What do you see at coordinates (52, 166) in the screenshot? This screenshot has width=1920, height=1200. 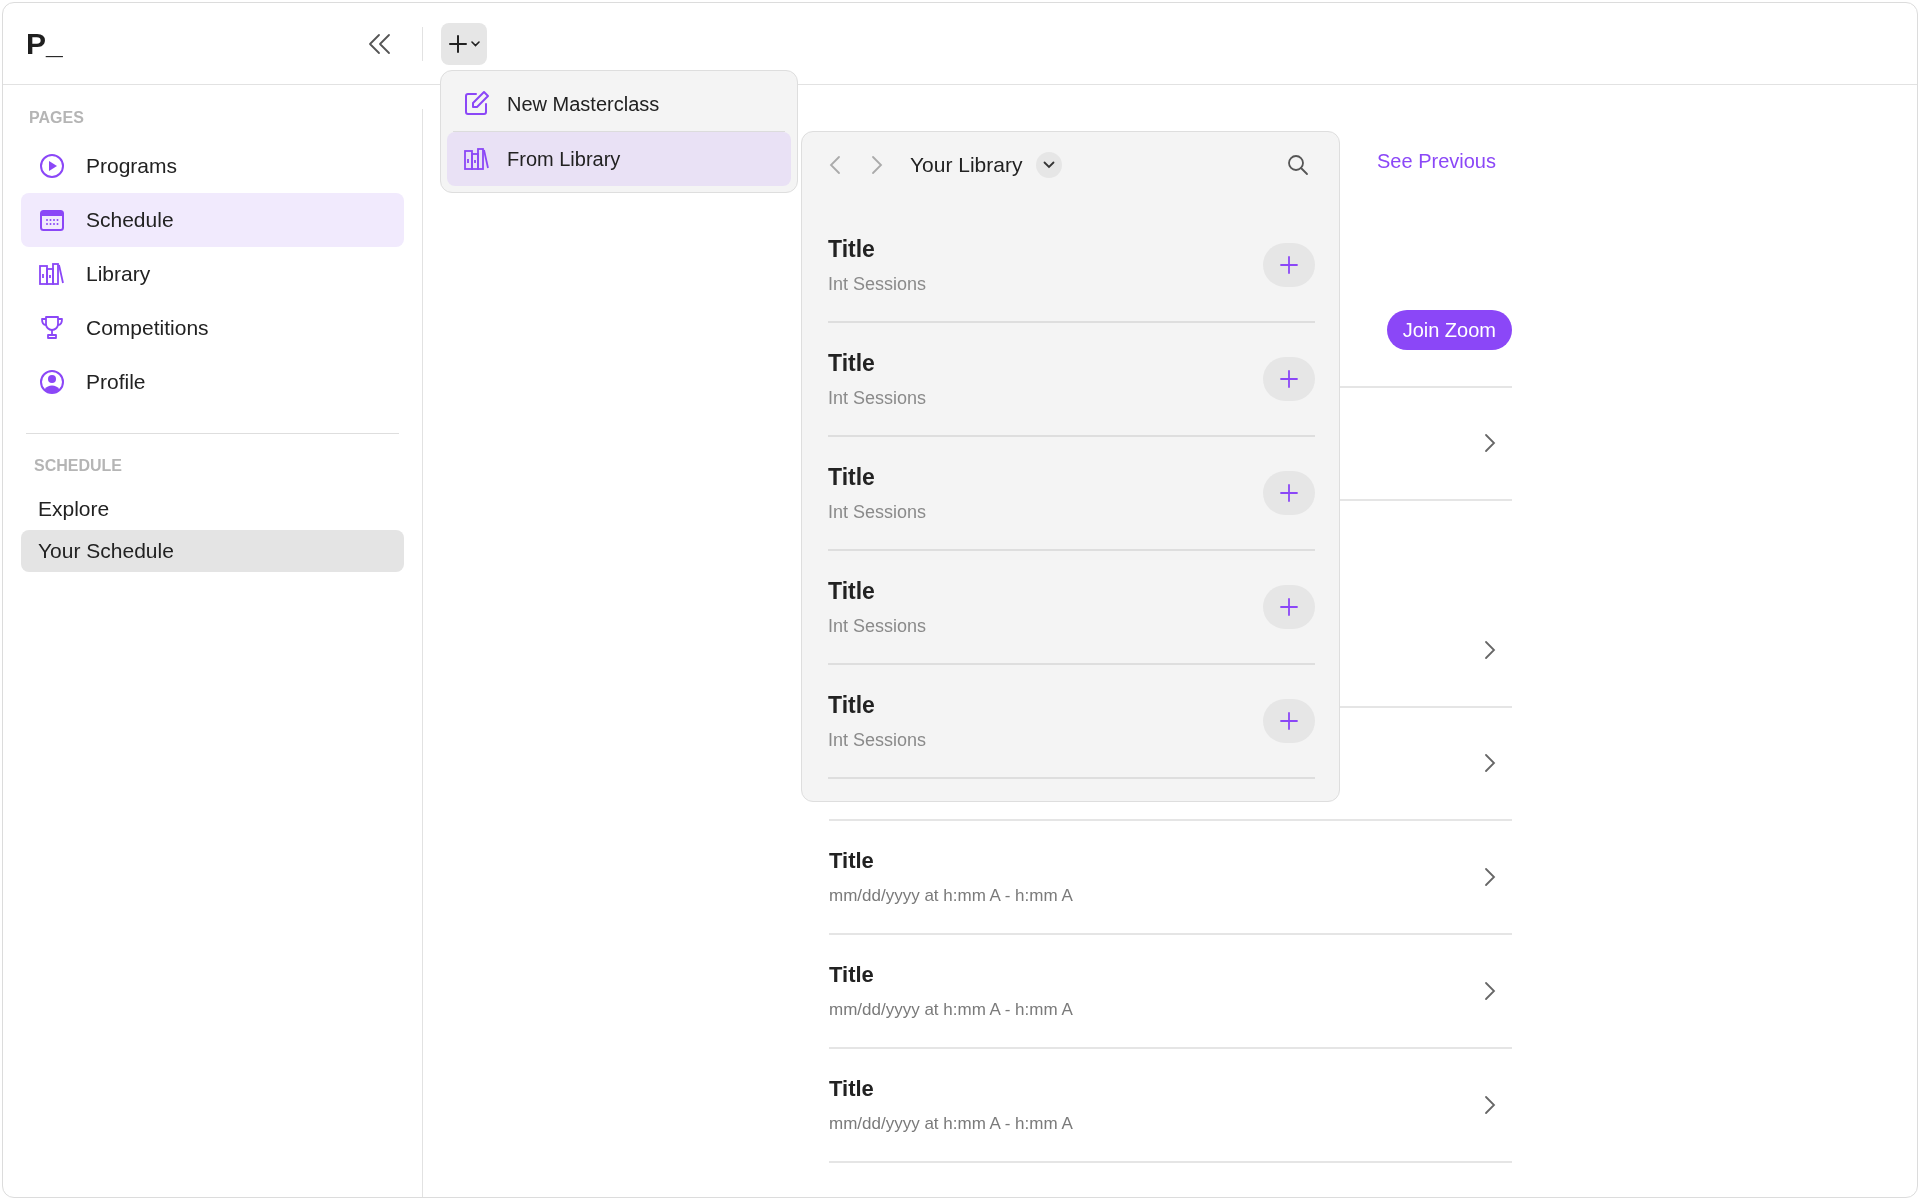 I see `play-circle-icon` at bounding box center [52, 166].